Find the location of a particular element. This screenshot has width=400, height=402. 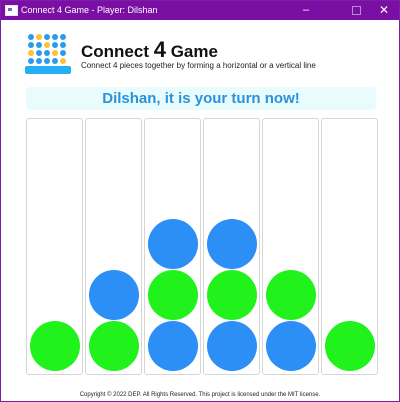

minimize-icon: – is located at coordinates (306, 10).